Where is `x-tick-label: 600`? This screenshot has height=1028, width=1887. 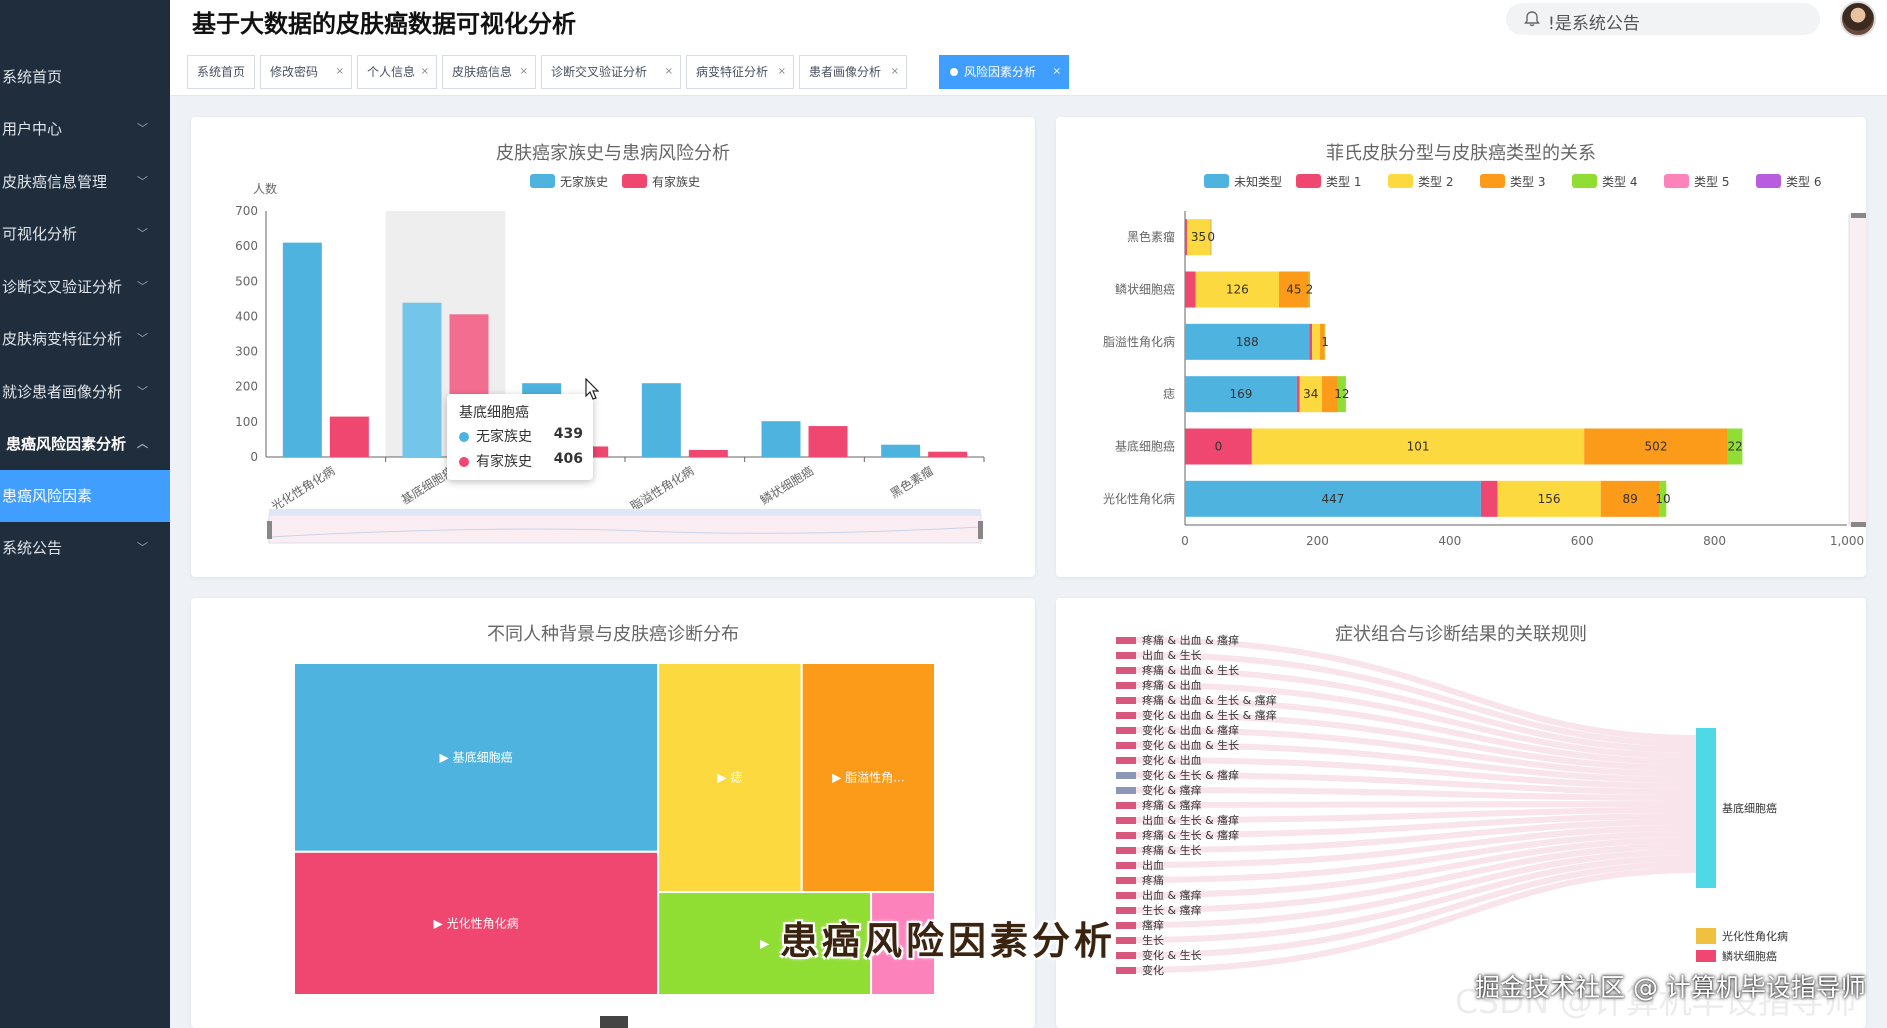 x-tick-label: 600 is located at coordinates (1582, 541).